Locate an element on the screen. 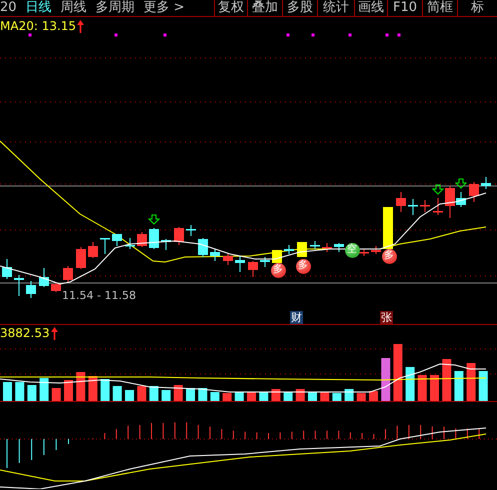 This screenshot has width=497, height=490. period-tab: 周线 is located at coordinates (73, 8).